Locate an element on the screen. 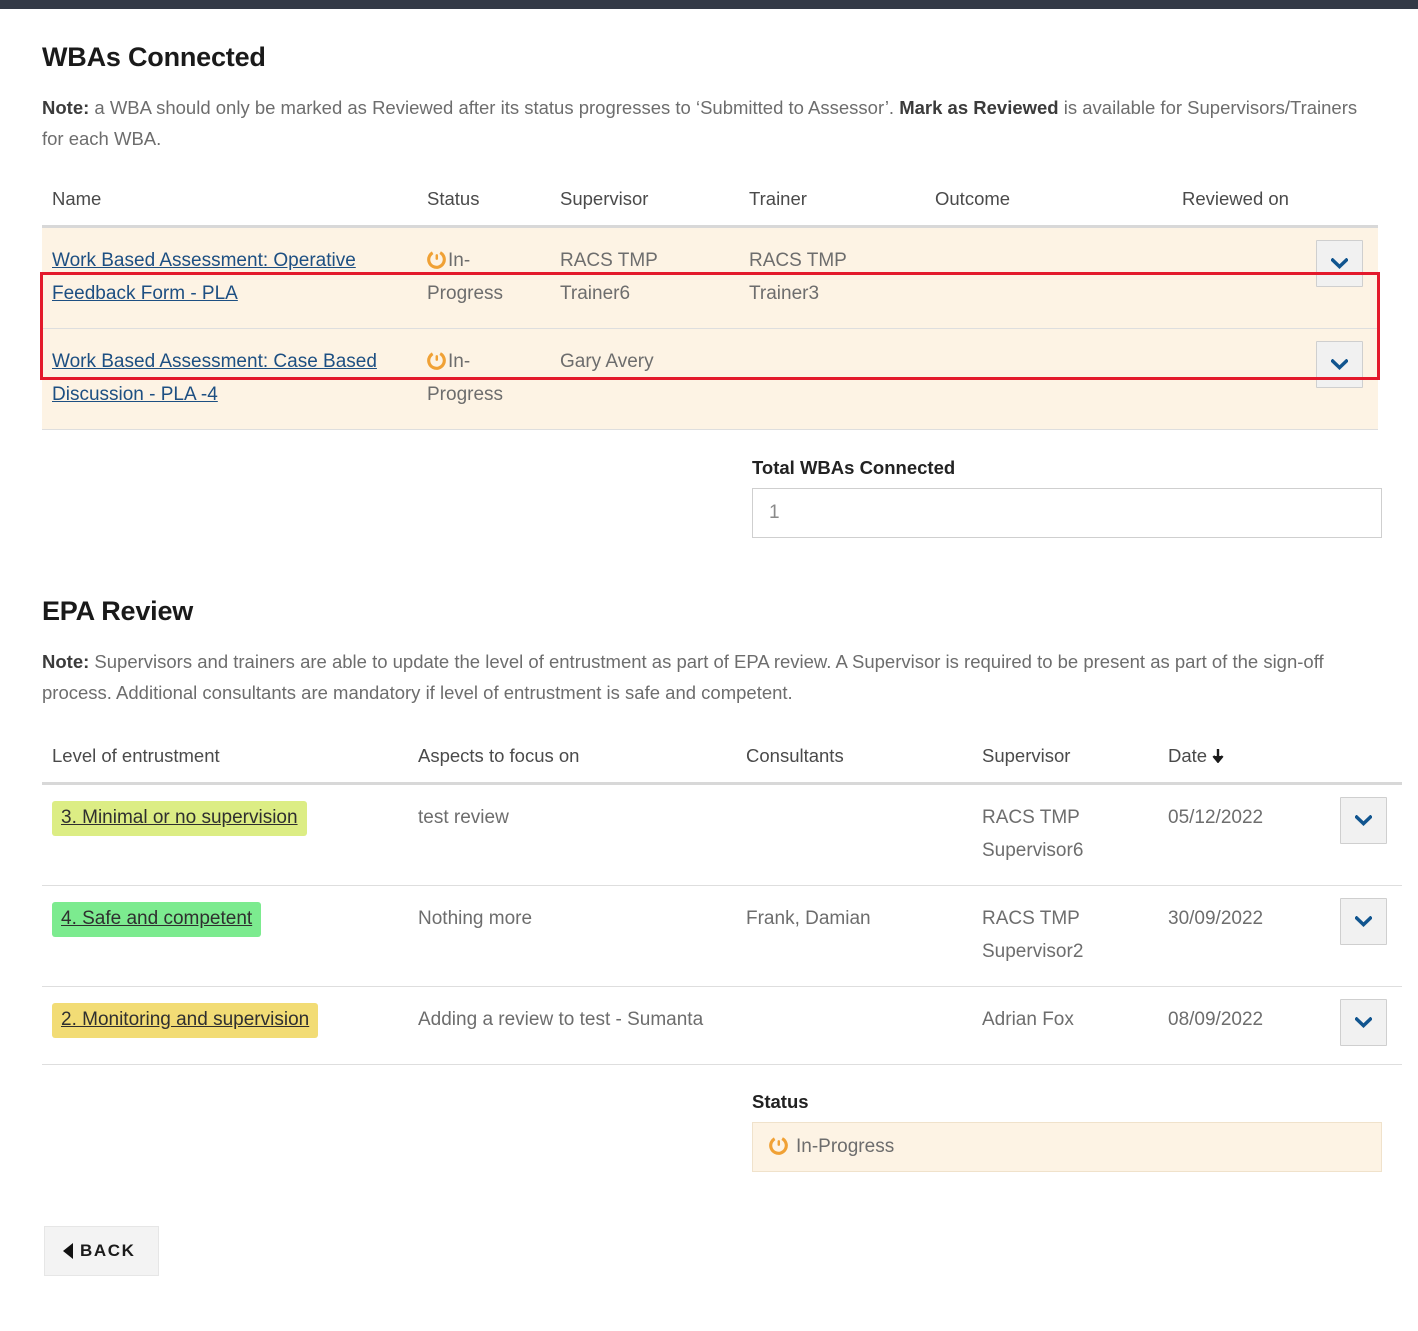  status-label: Status is located at coordinates (780, 1101).